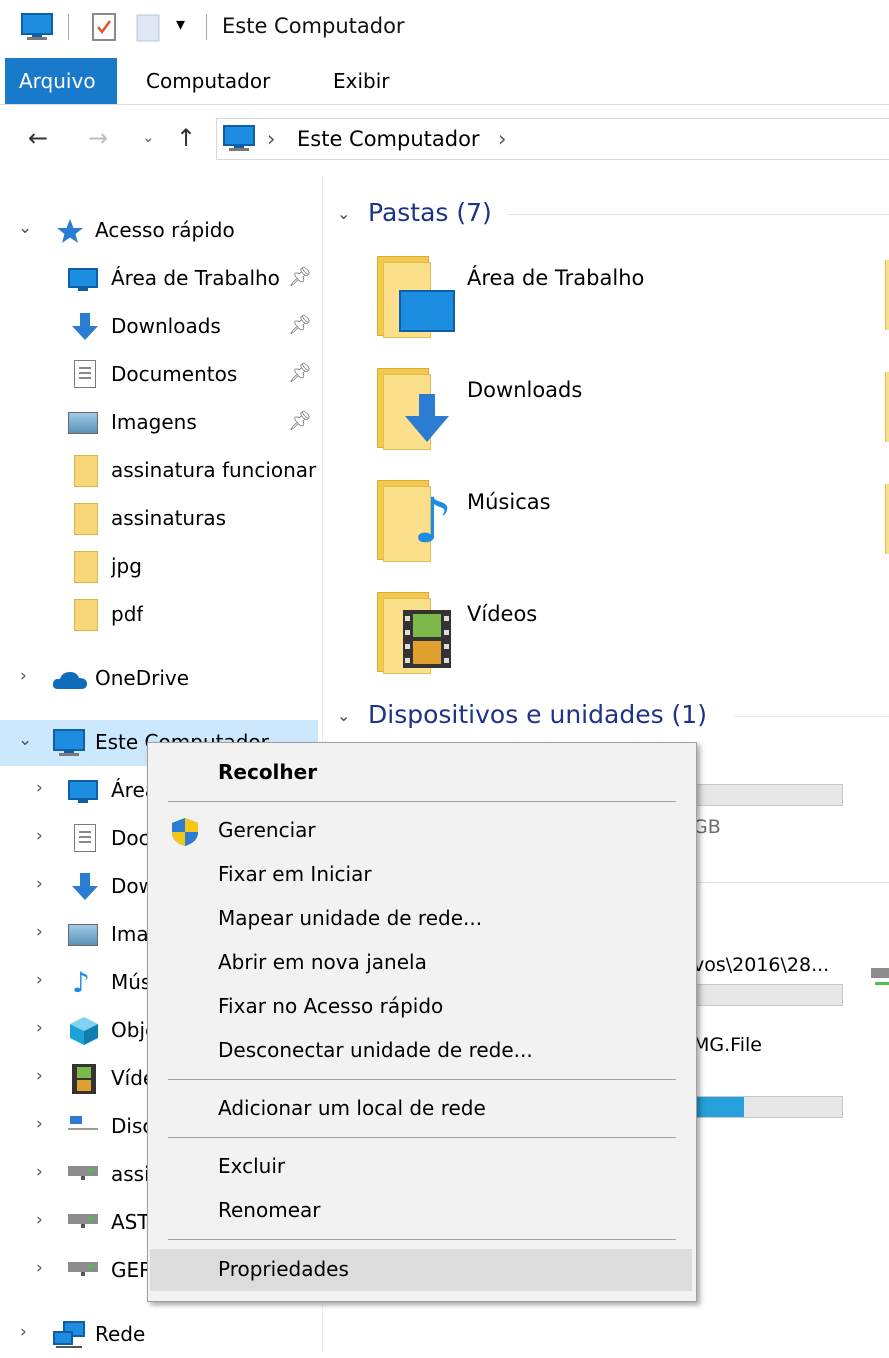 The height and width of the screenshot is (1358, 889). What do you see at coordinates (168, 518) in the screenshot?
I see `sidebar-item-label: assinaturas` at bounding box center [168, 518].